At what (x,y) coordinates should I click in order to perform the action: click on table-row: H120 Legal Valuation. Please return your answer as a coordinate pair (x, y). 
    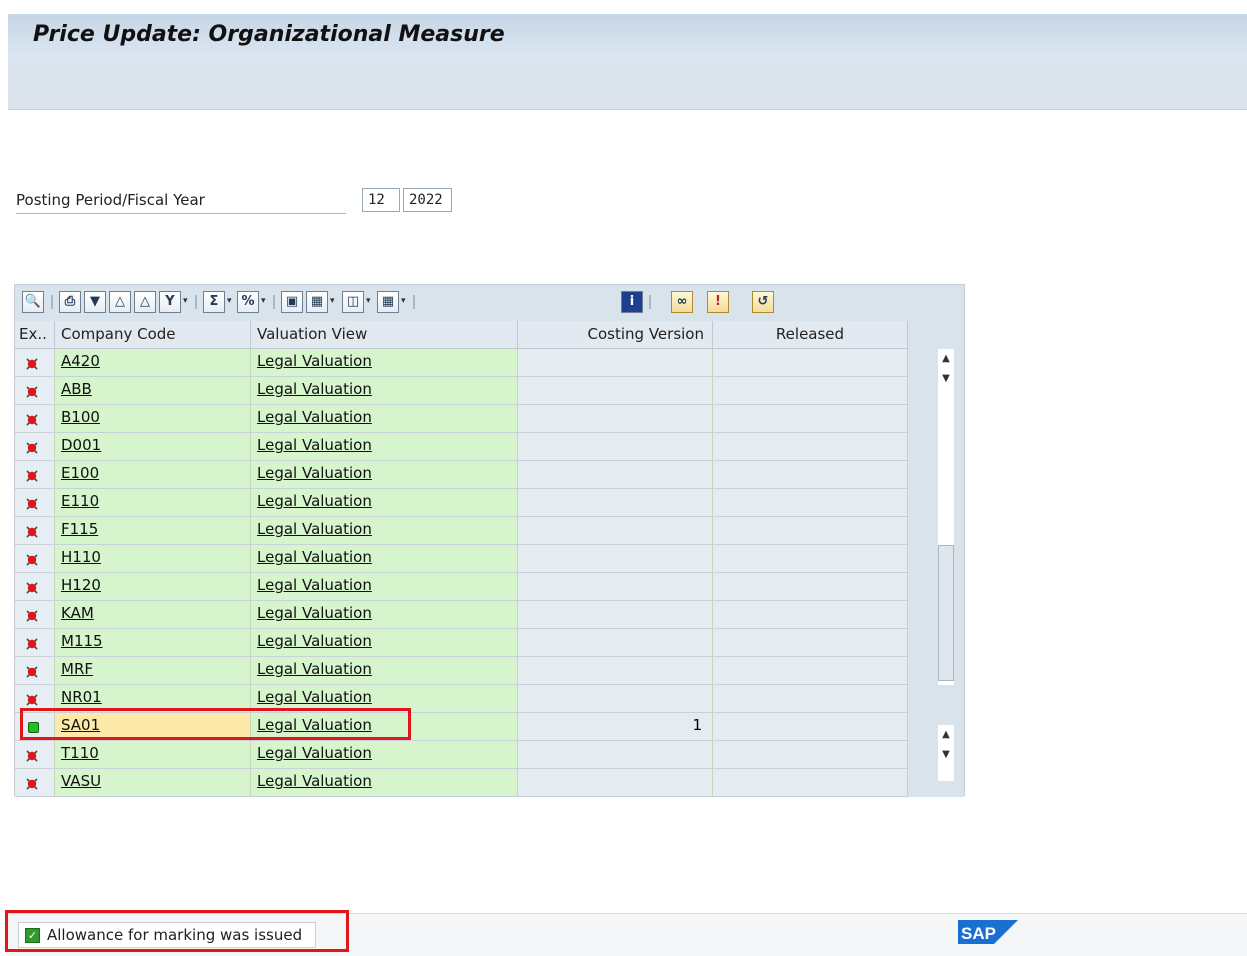
    Looking at the image, I should click on (461, 587).